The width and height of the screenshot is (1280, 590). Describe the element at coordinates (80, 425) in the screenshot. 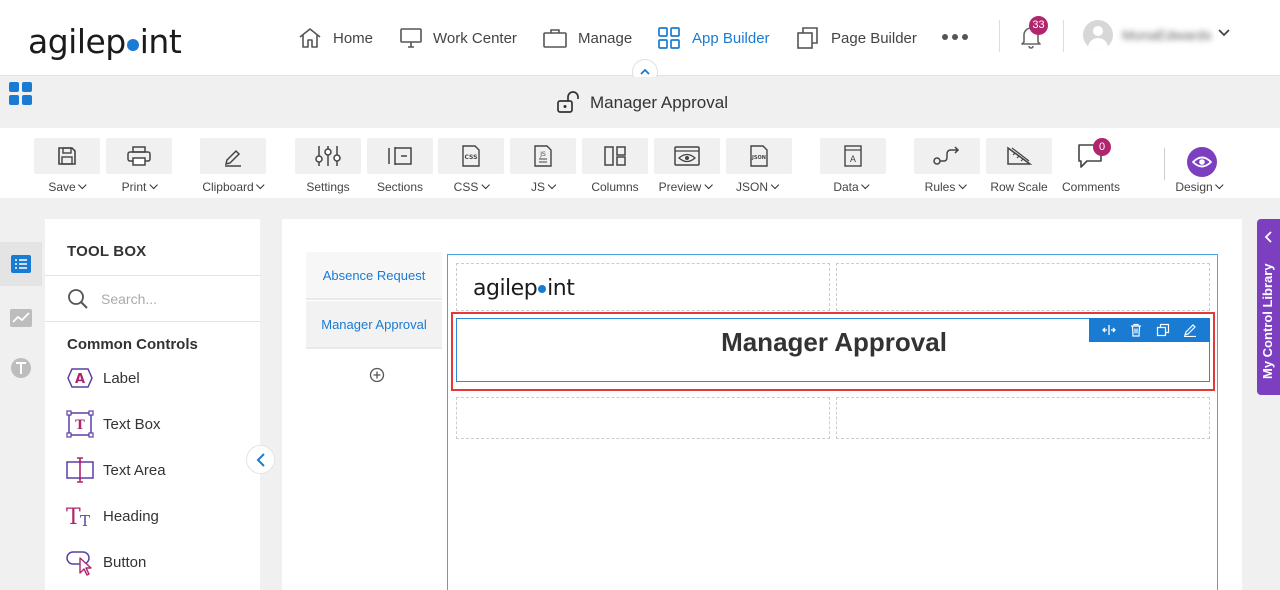

I see `svg-text: T` at that location.